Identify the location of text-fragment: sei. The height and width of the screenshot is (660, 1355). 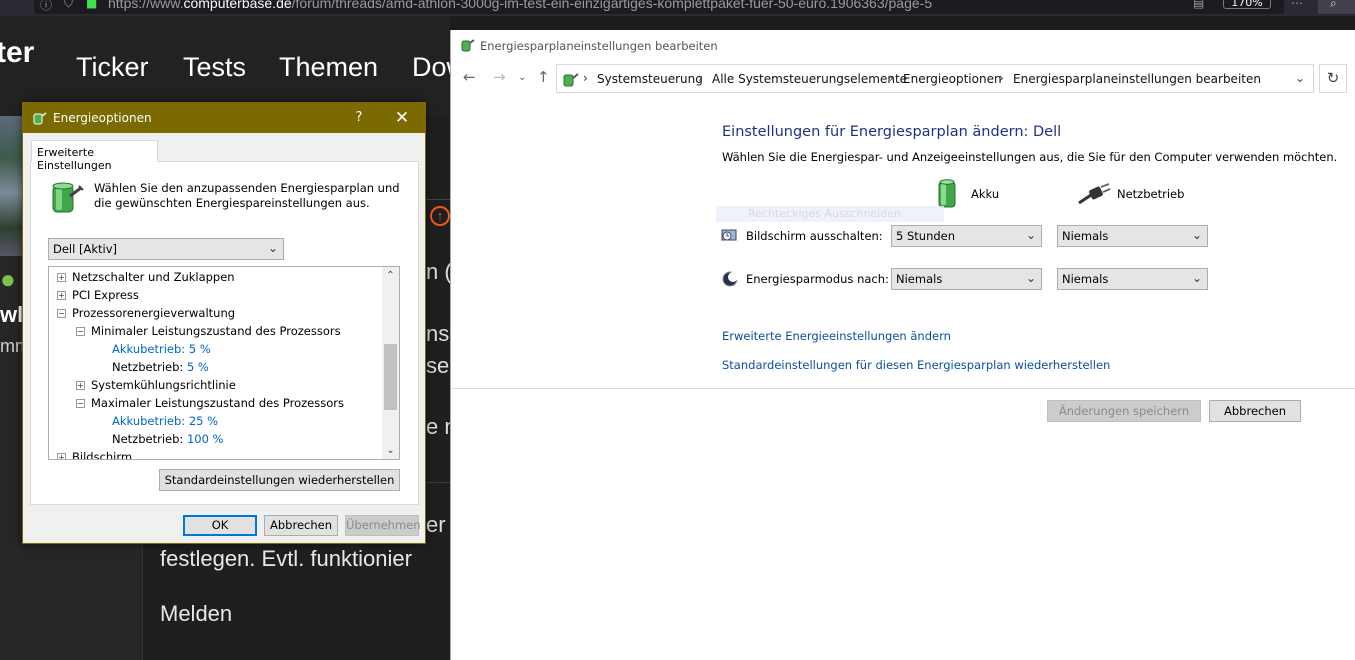
(438, 365).